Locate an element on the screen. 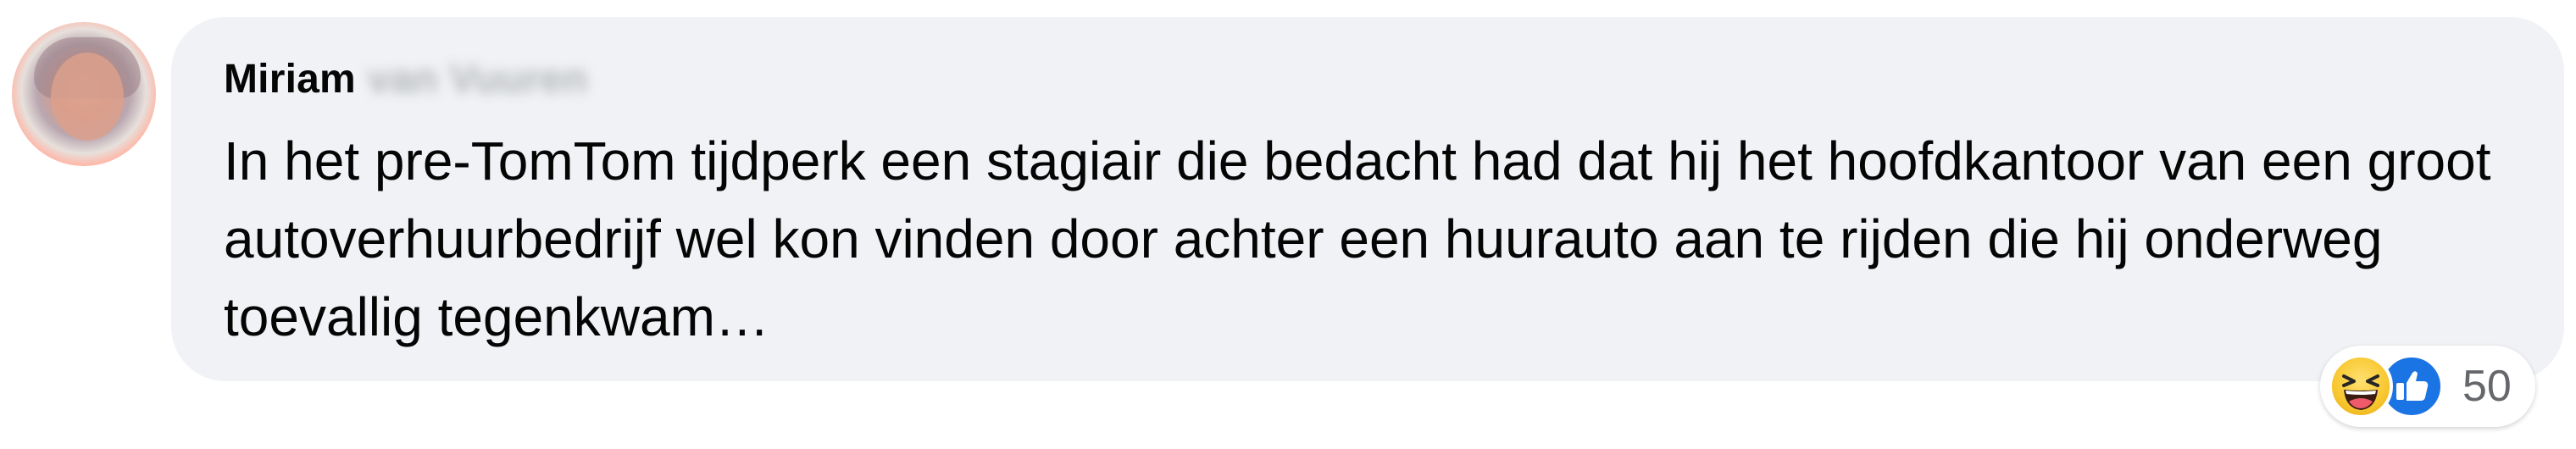 The image size is (2576, 449). author-name: Miriam is located at coordinates (290, 79).